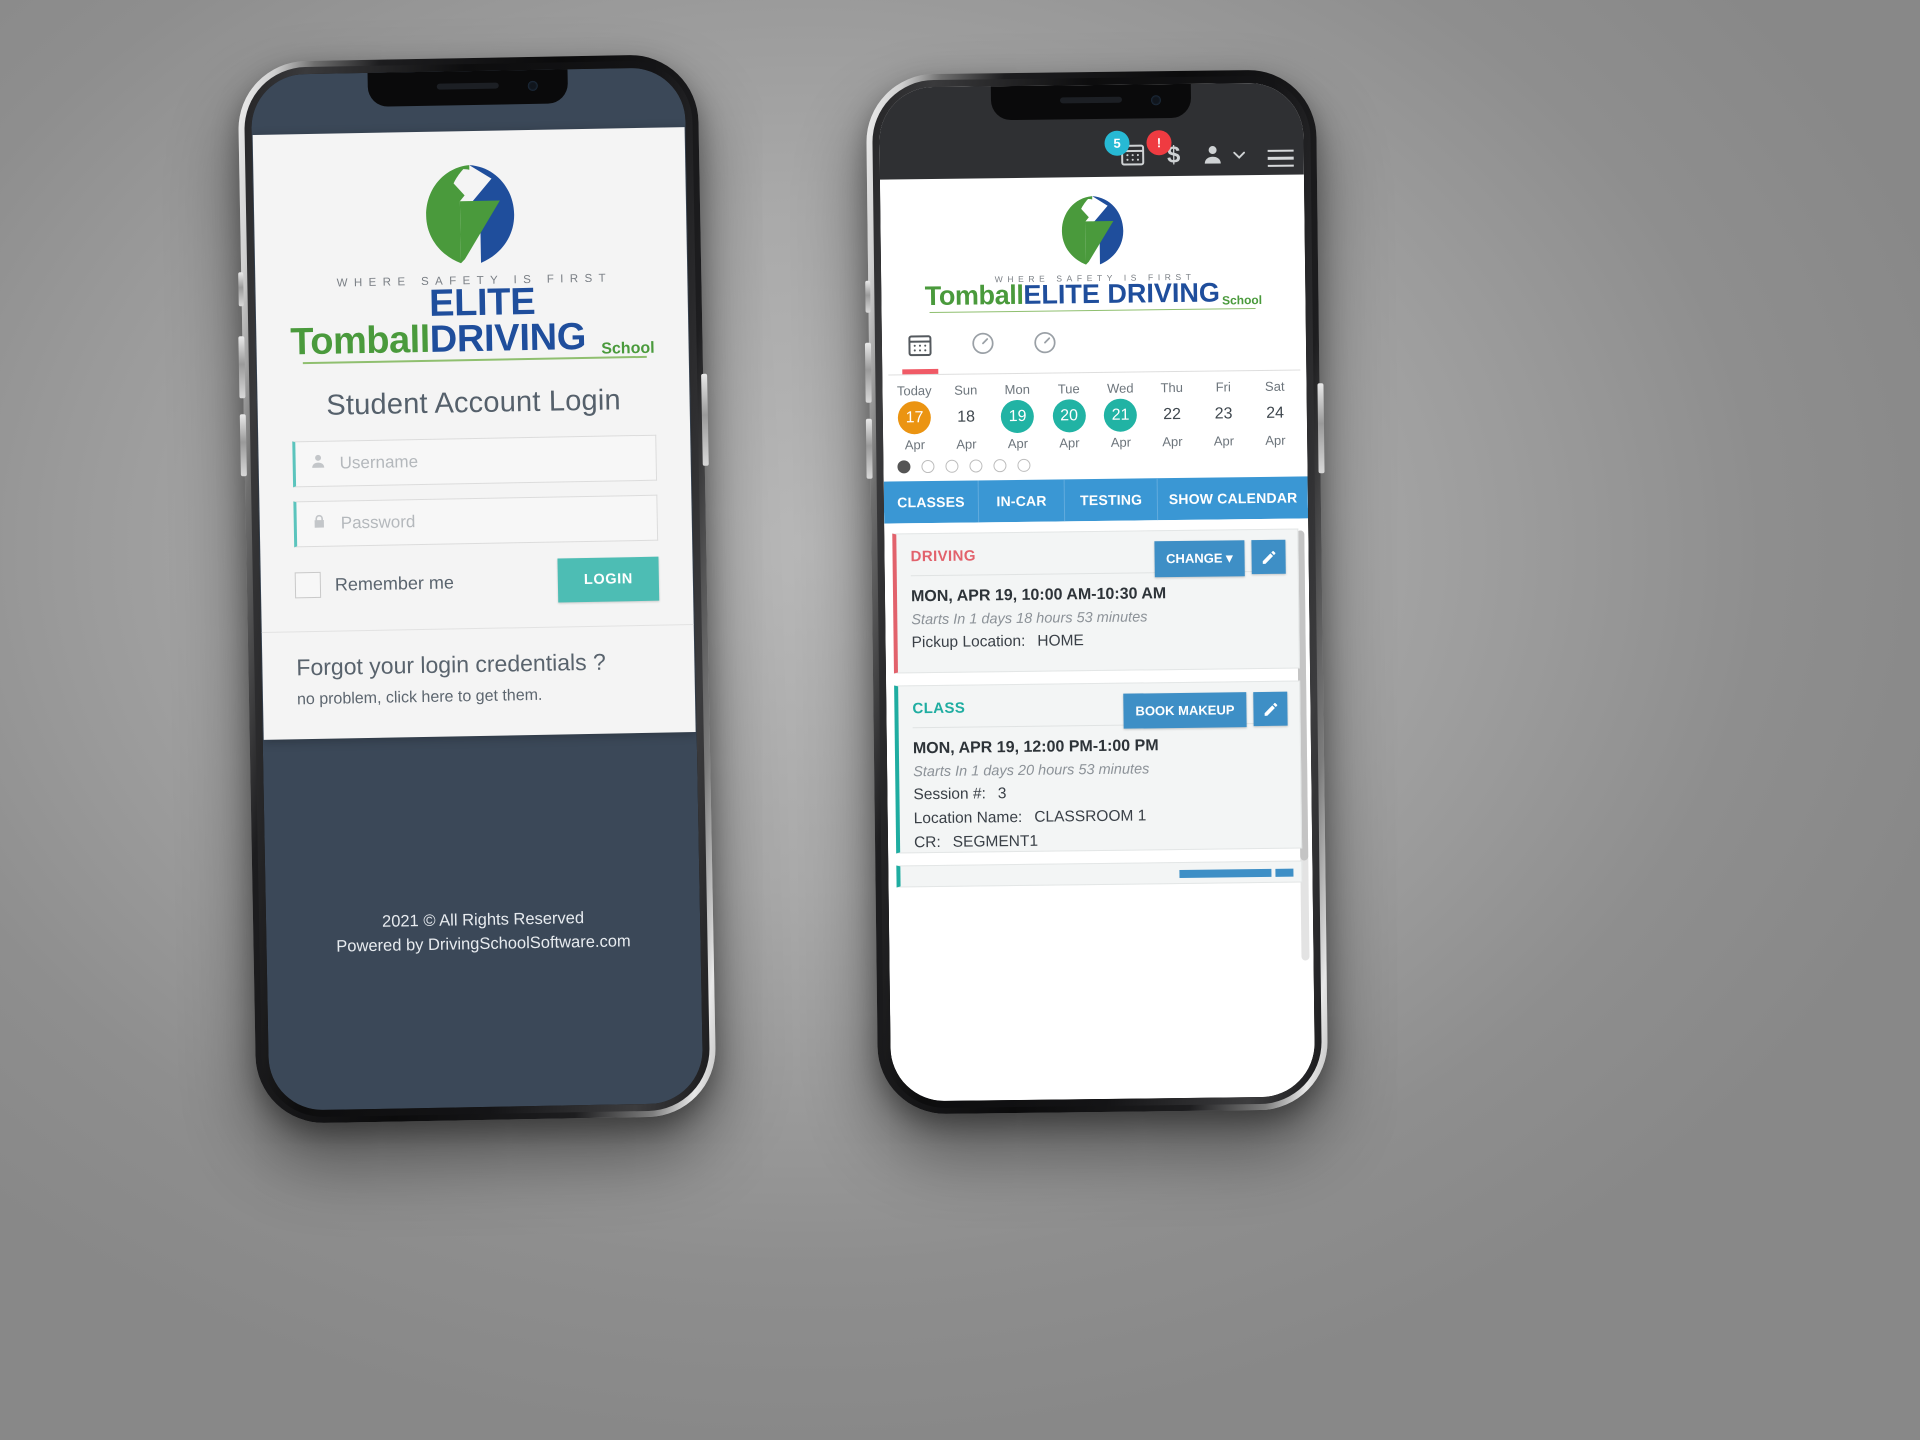 This screenshot has height=1440, width=1920. I want to click on forgot-sub-link: no problem, click here to get them., so click(479, 697).